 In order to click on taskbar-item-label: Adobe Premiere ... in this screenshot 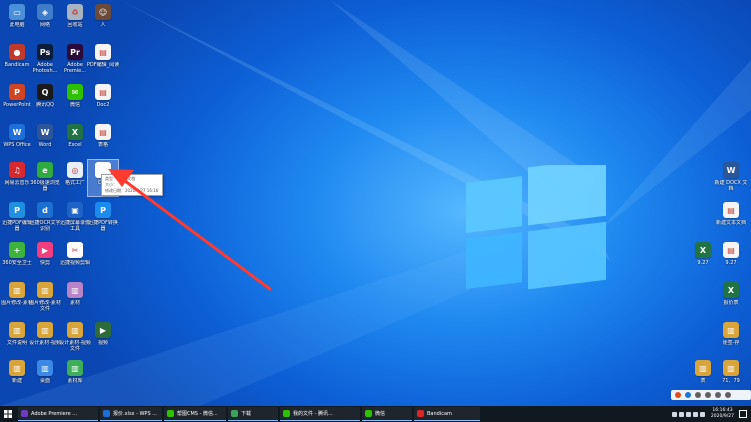, I will do `click(54, 413)`.